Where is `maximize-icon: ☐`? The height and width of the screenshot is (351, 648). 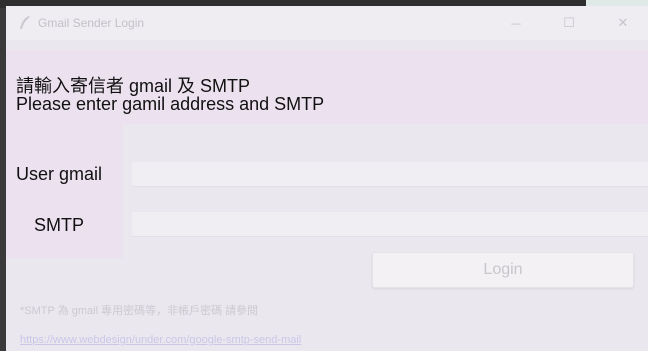
maximize-icon: ☐ is located at coordinates (569, 22).